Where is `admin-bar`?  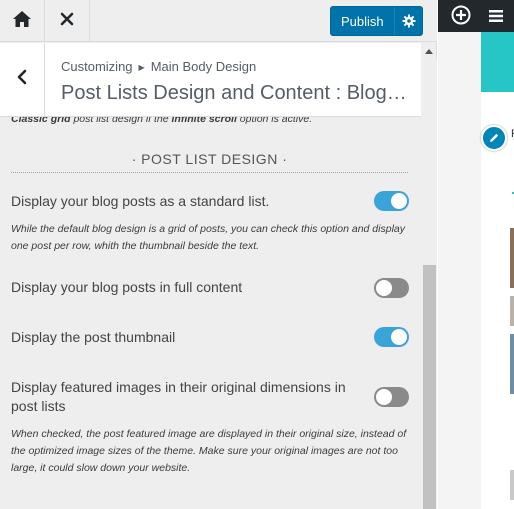 admin-bar is located at coordinates (476, 16).